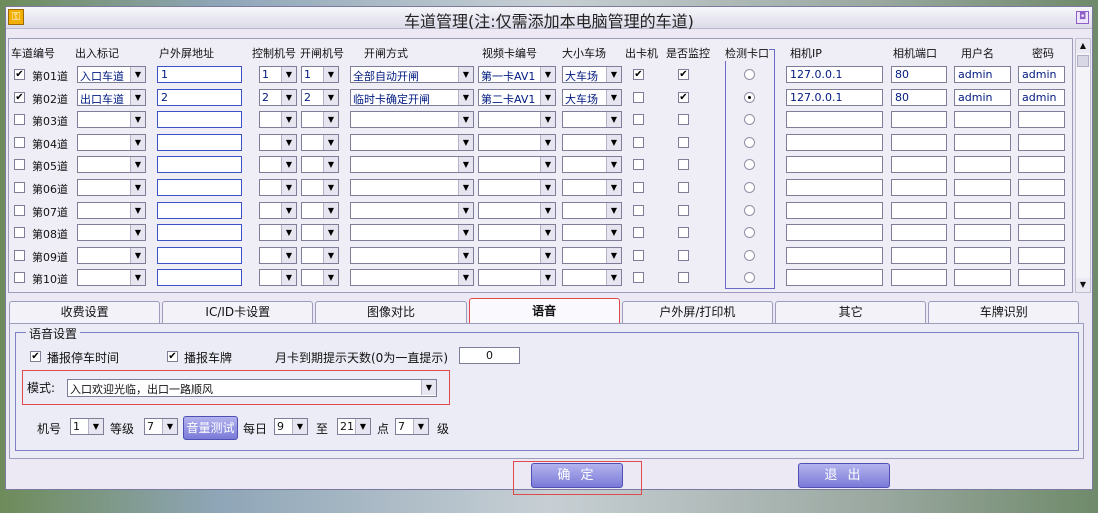 The image size is (1098, 513). Describe the element at coordinates (683, 74) in the screenshot. I see `monitor-checkbox: ✔` at that location.